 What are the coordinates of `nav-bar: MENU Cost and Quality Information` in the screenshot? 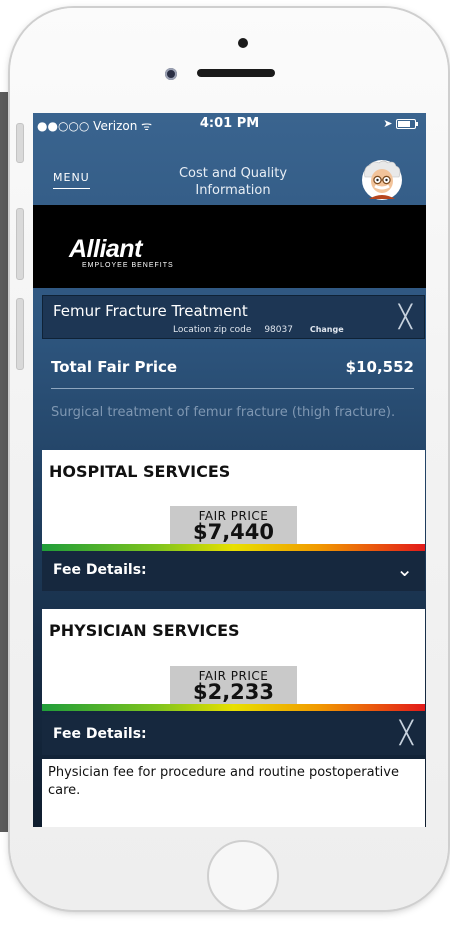 It's located at (229, 170).